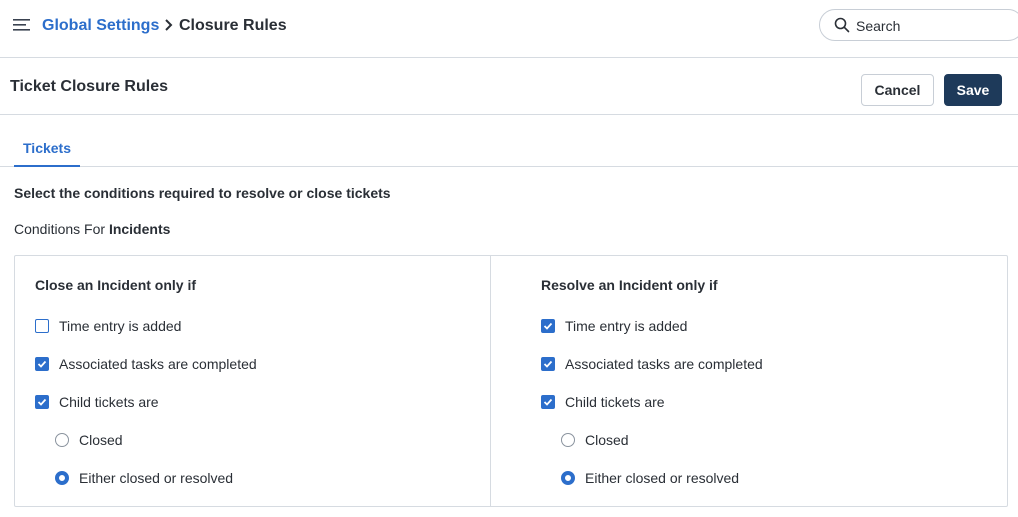 The width and height of the screenshot is (1018, 517). I want to click on conditions-label: Conditions For Incidents, so click(92, 229).